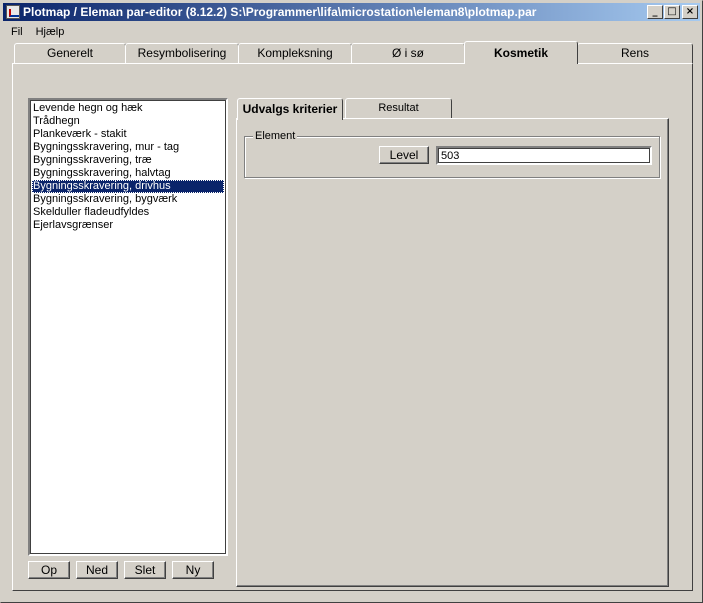 The width and height of the screenshot is (703, 603). I want to click on tab-udvalgs-kriterier: Udvalgs kriterier, so click(290, 109).